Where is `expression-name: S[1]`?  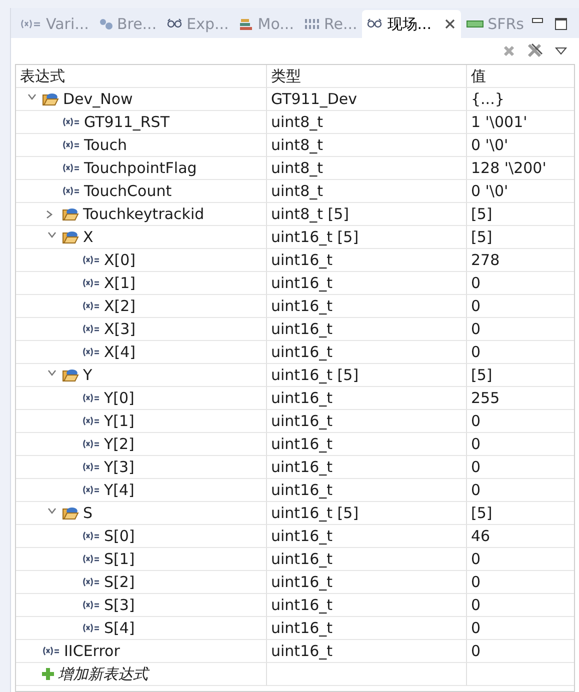
expression-name: S[1] is located at coordinates (119, 559).